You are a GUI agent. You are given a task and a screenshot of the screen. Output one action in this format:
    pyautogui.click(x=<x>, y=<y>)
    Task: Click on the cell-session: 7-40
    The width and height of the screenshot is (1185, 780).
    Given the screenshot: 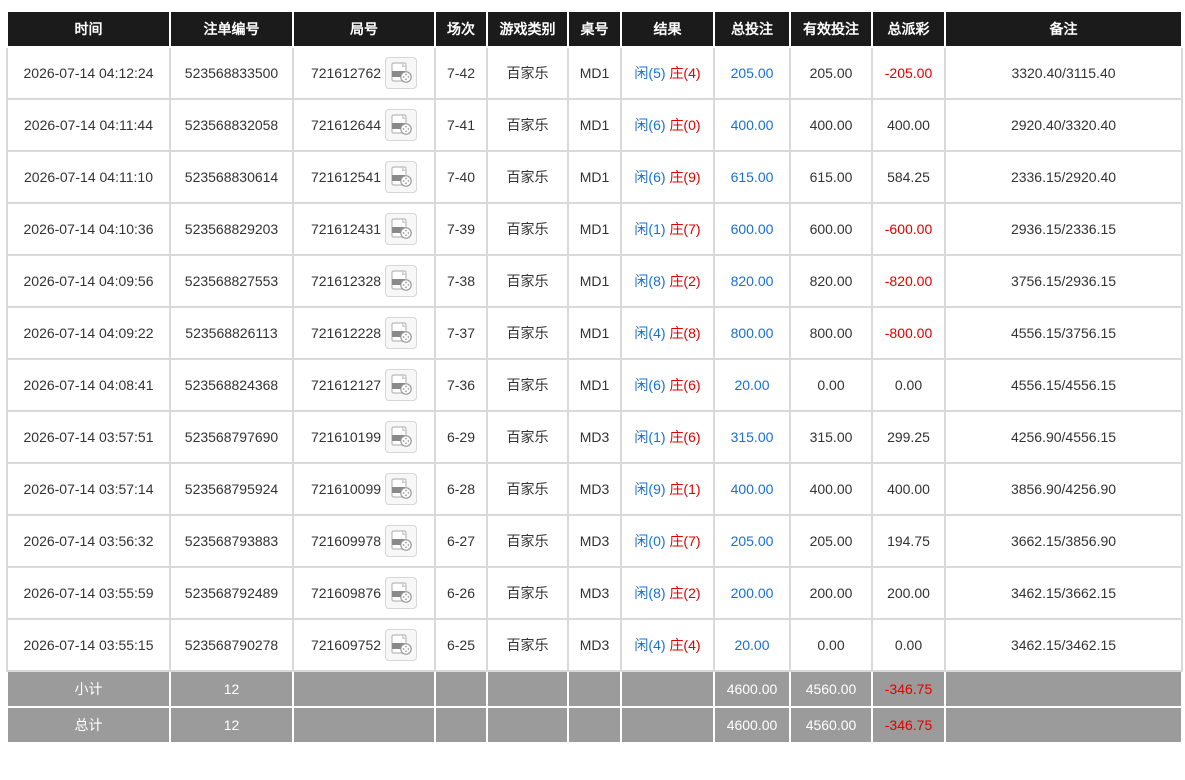 What is the action you would take?
    pyautogui.click(x=461, y=177)
    